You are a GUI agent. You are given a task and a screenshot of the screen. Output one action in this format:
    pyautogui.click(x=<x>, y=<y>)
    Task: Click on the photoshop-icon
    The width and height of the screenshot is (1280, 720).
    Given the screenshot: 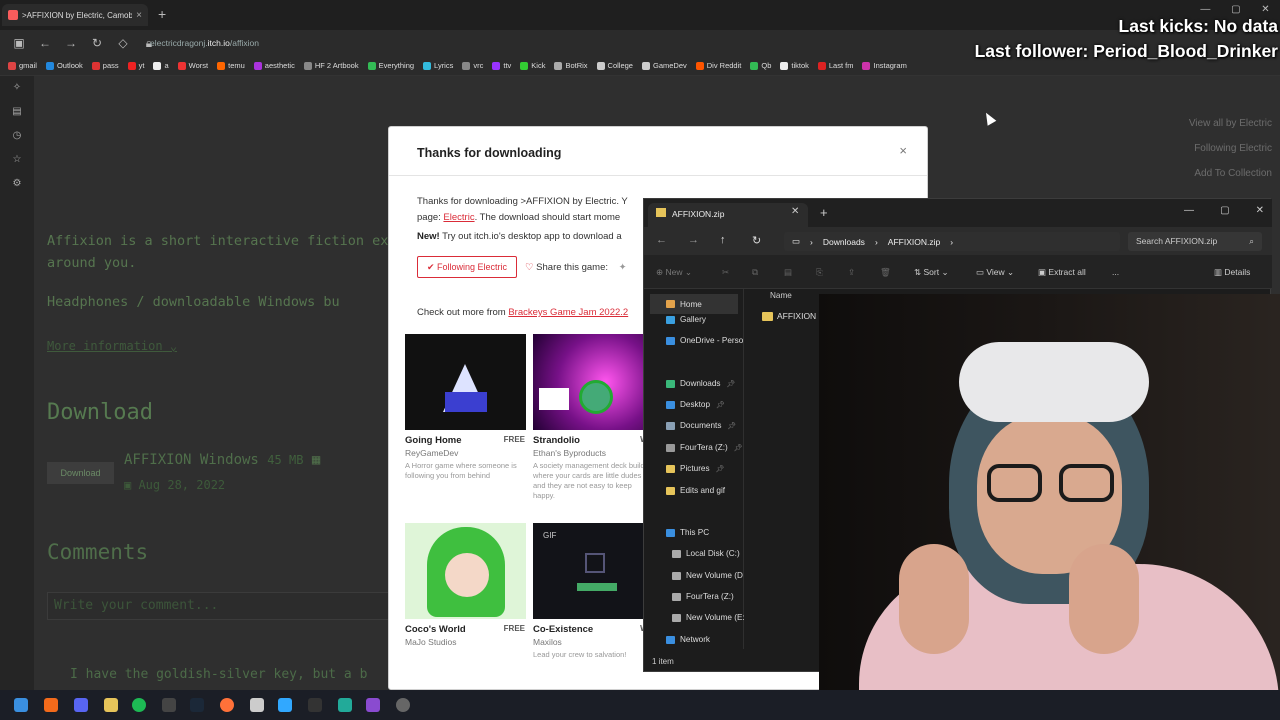 What is the action you would take?
    pyautogui.click(x=285, y=705)
    